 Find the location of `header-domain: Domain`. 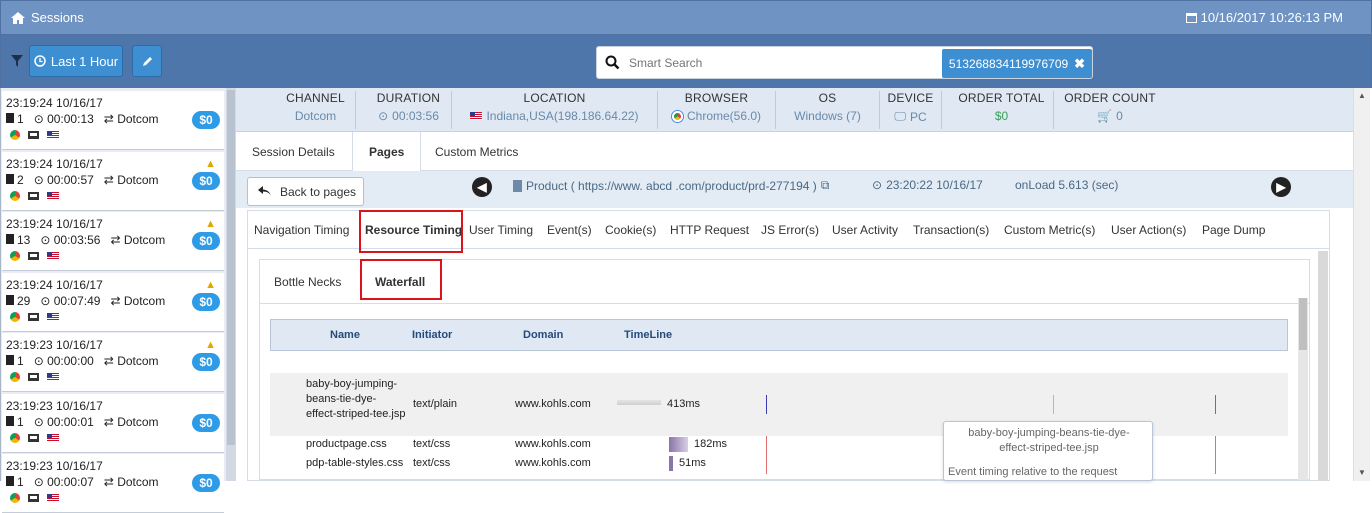

header-domain: Domain is located at coordinates (543, 335).